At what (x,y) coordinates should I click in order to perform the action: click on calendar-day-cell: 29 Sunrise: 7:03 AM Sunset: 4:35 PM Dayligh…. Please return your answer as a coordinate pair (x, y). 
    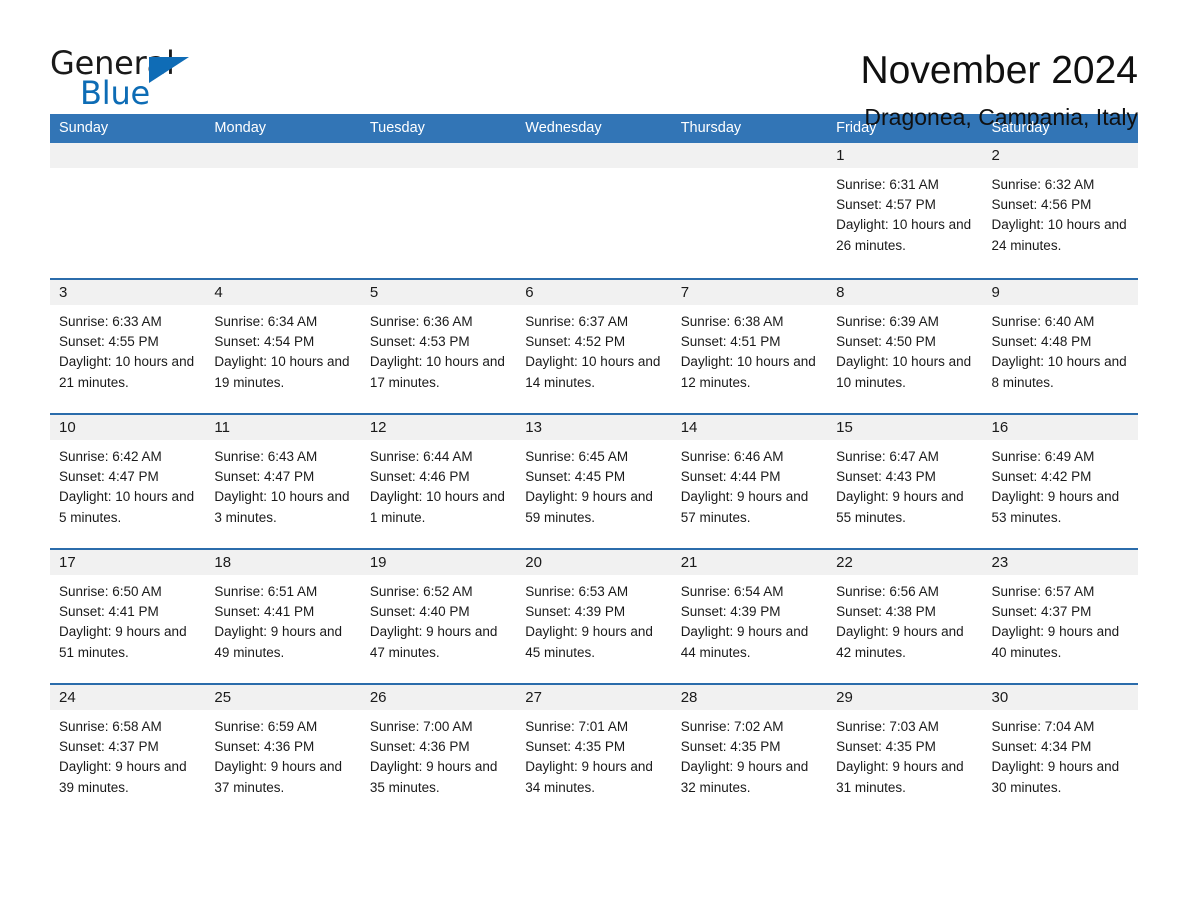
    Looking at the image, I should click on (905, 751).